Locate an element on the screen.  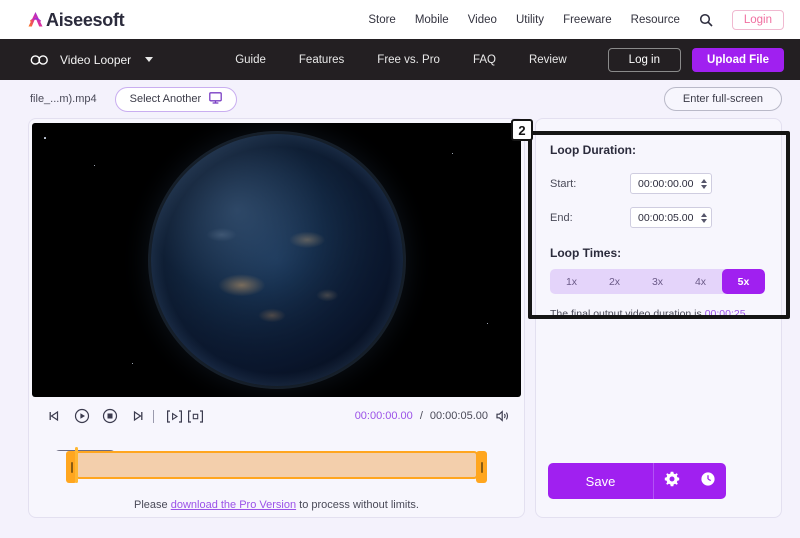
aiseesoft-logo-icon is located at coordinates (35, 19).